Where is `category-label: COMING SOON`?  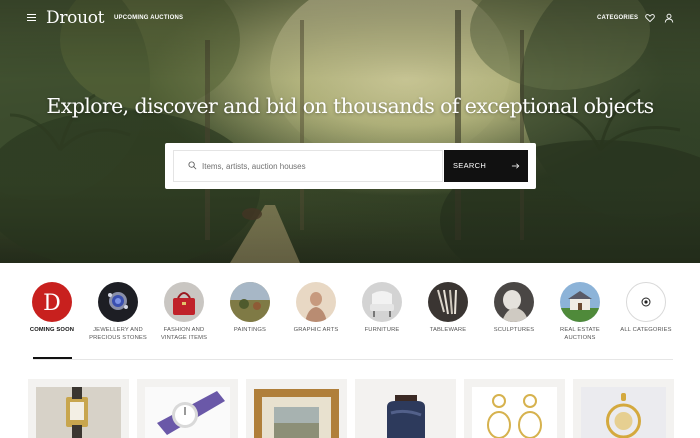 category-label: COMING SOON is located at coordinates (52, 330).